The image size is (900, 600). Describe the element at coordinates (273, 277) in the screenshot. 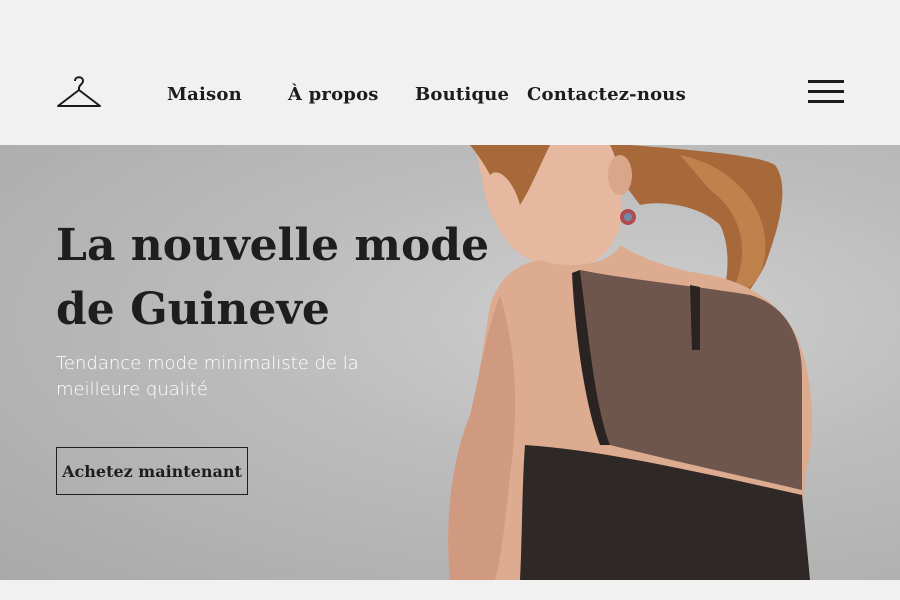

I see `hero-title: La nouvelle mode de Guineve` at that location.